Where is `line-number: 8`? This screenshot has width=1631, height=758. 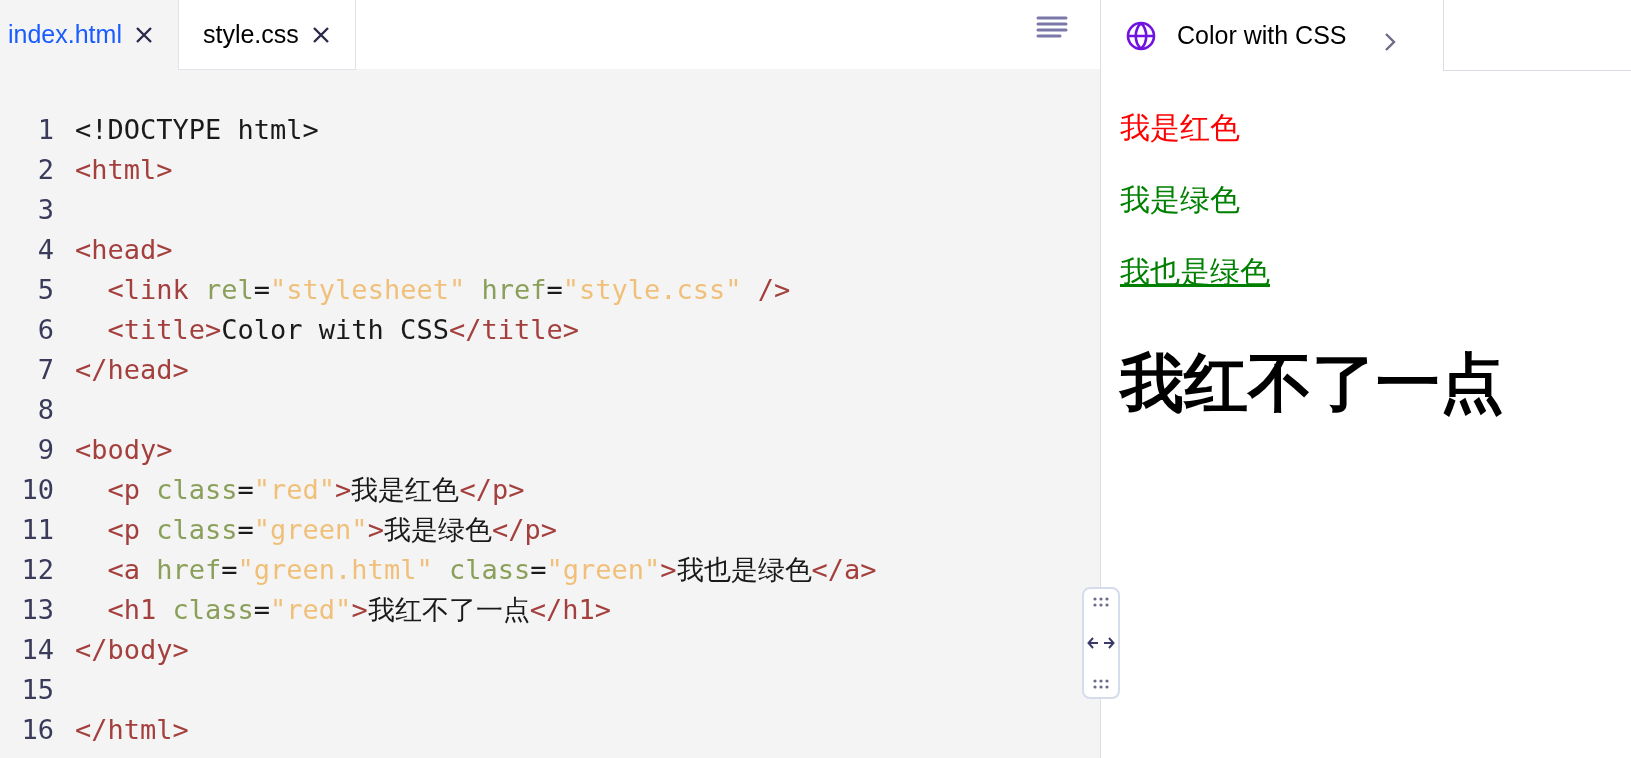 line-number: 8 is located at coordinates (45, 409).